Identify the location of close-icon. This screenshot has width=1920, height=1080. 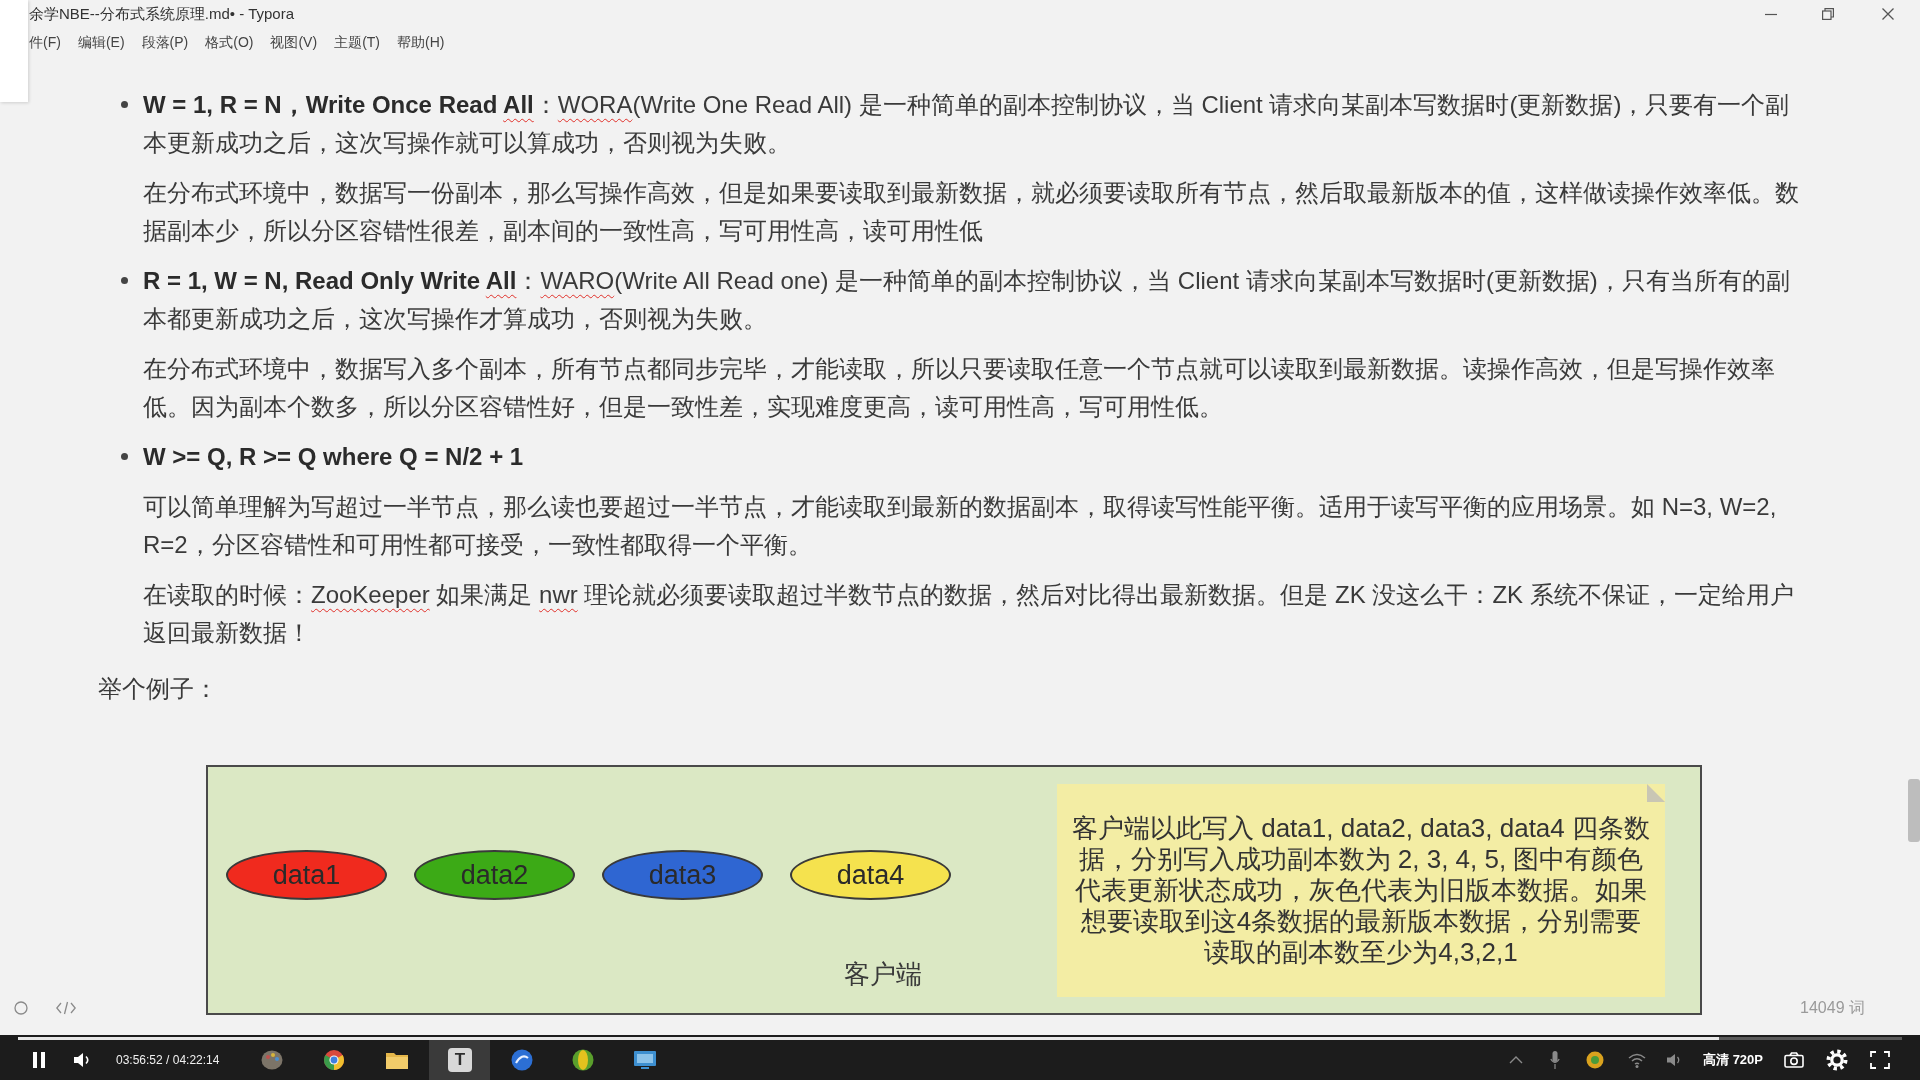
(1888, 14).